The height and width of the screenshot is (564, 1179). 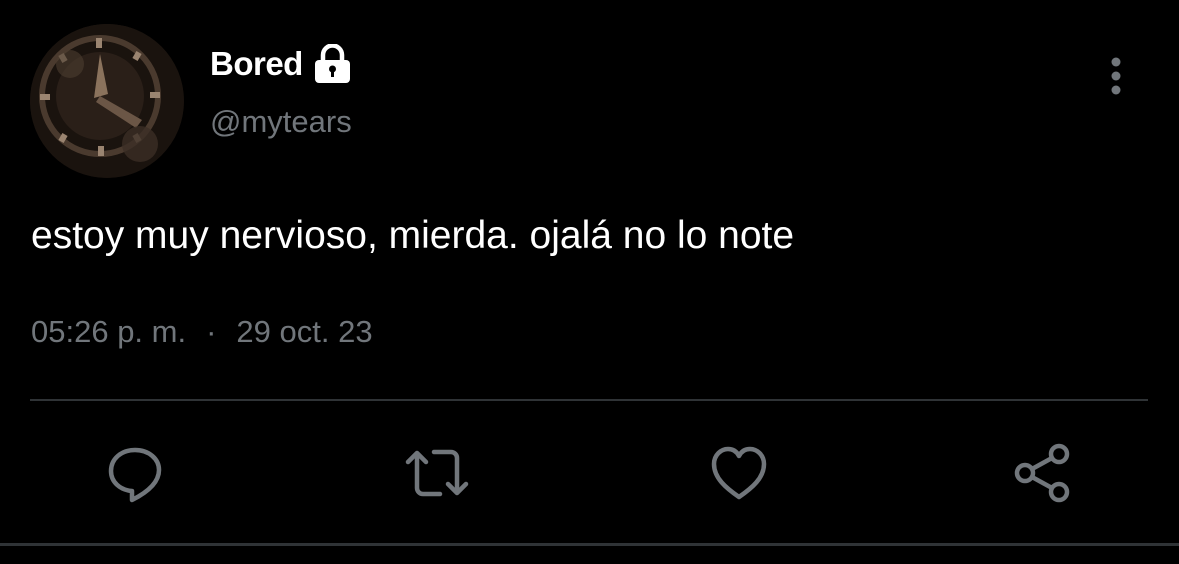 I want to click on reply-icon, so click(x=135, y=475).